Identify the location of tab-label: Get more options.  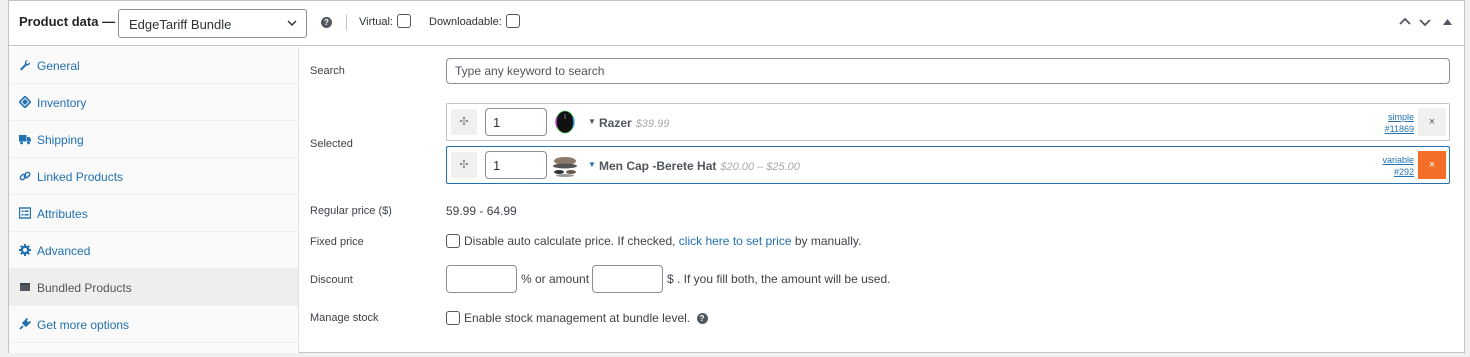
(83, 325).